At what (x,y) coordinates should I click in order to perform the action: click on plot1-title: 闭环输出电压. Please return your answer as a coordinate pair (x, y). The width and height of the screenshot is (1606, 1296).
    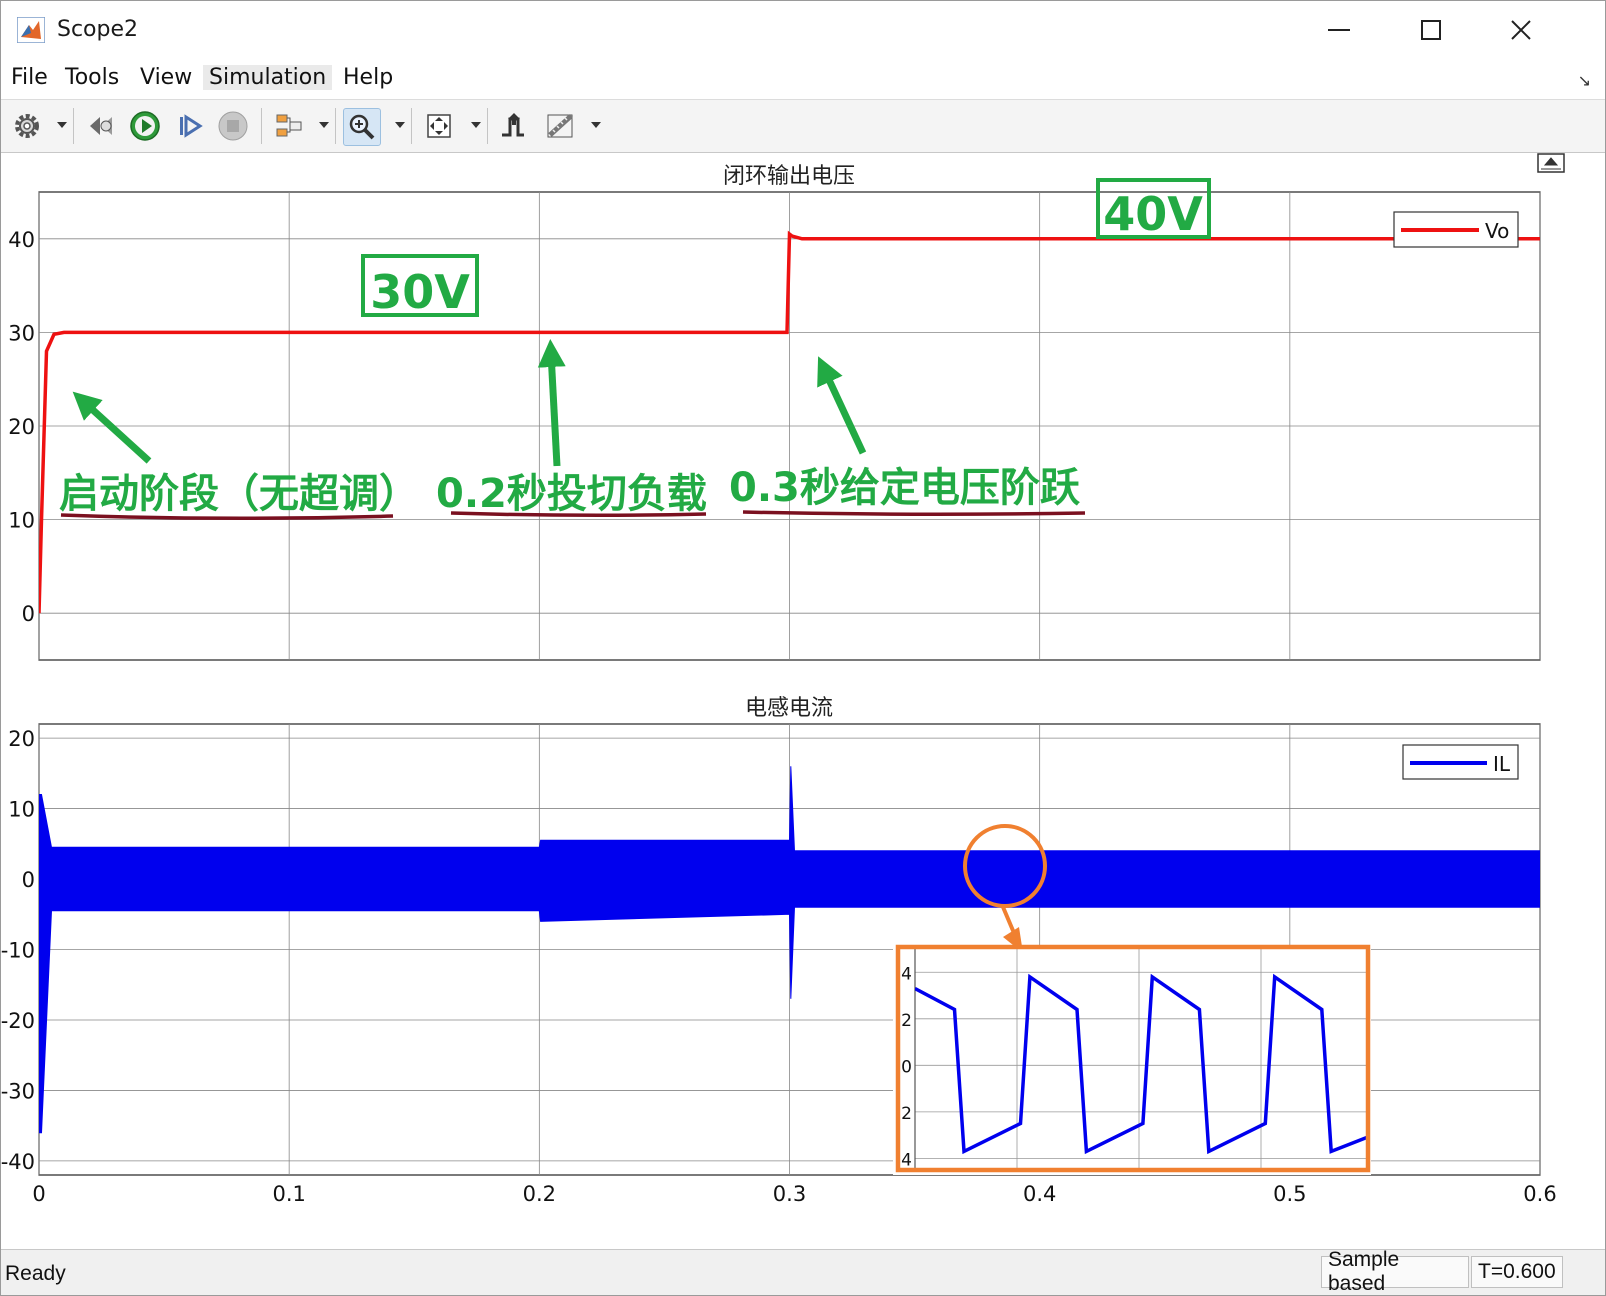
    Looking at the image, I should click on (789, 176).